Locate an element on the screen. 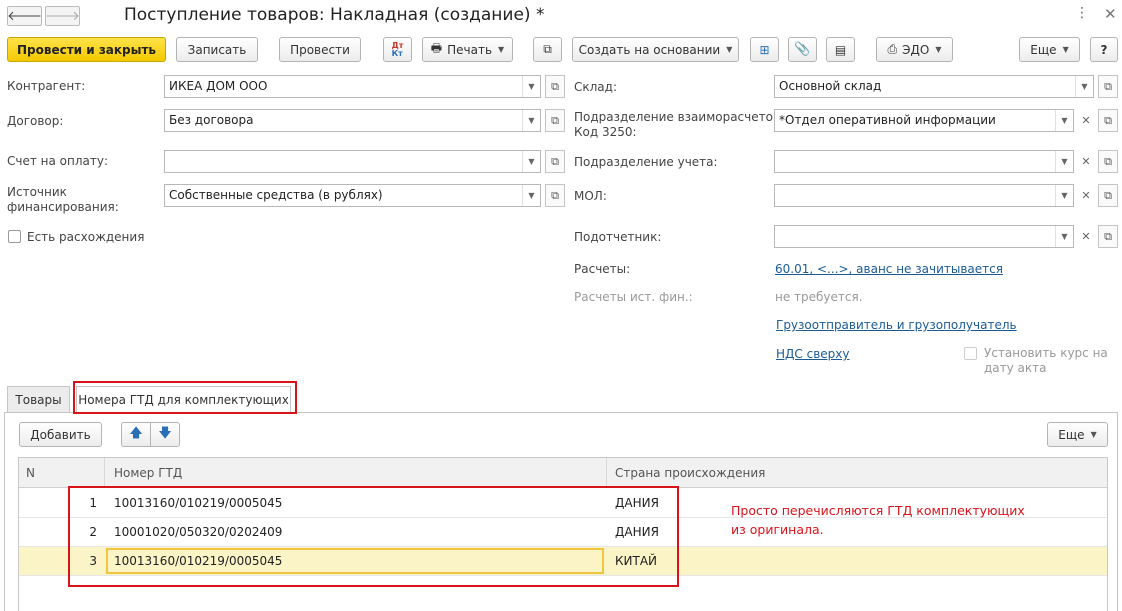 This screenshot has width=1122, height=611. add-button: Добавить is located at coordinates (60, 434).